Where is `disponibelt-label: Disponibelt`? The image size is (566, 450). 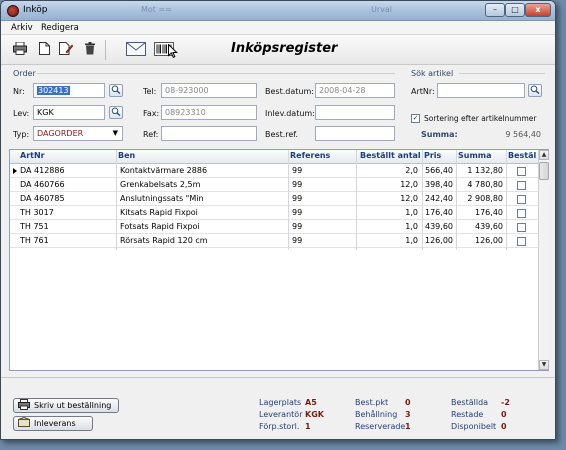
disponibelt-label: Disponibelt is located at coordinates (474, 426).